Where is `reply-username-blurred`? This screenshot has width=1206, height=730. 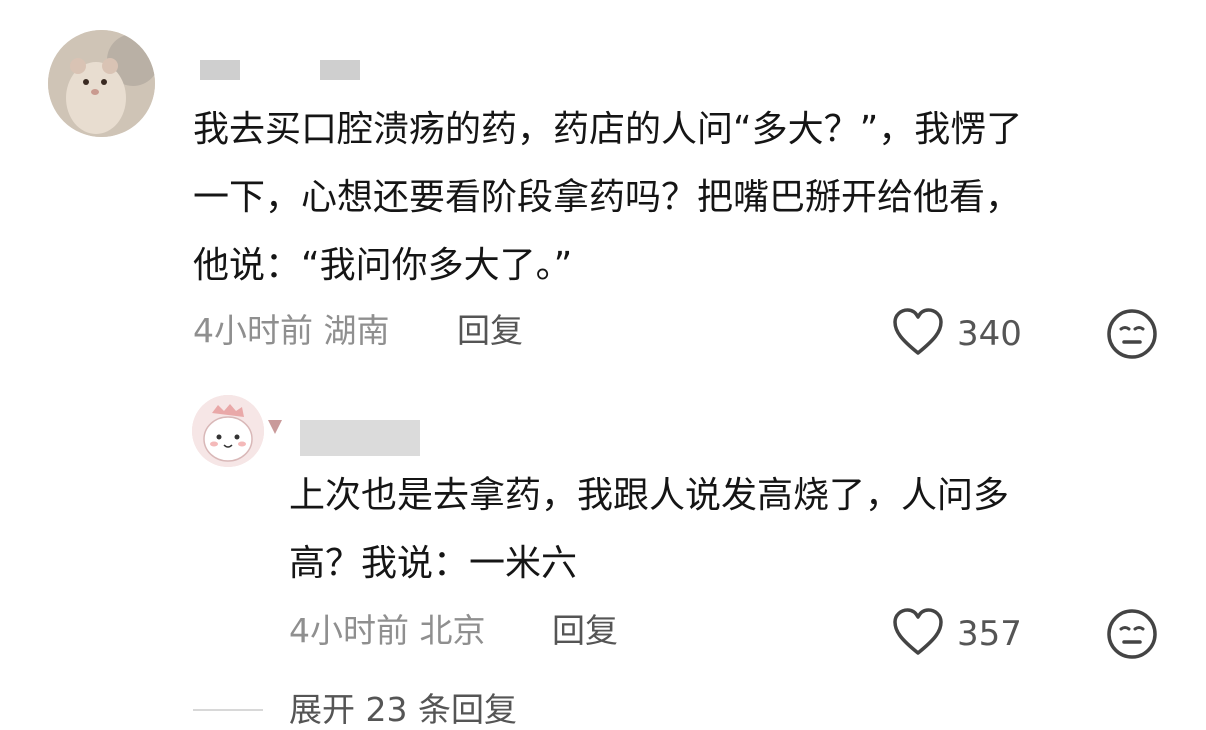
reply-username-blurred is located at coordinates (360, 438).